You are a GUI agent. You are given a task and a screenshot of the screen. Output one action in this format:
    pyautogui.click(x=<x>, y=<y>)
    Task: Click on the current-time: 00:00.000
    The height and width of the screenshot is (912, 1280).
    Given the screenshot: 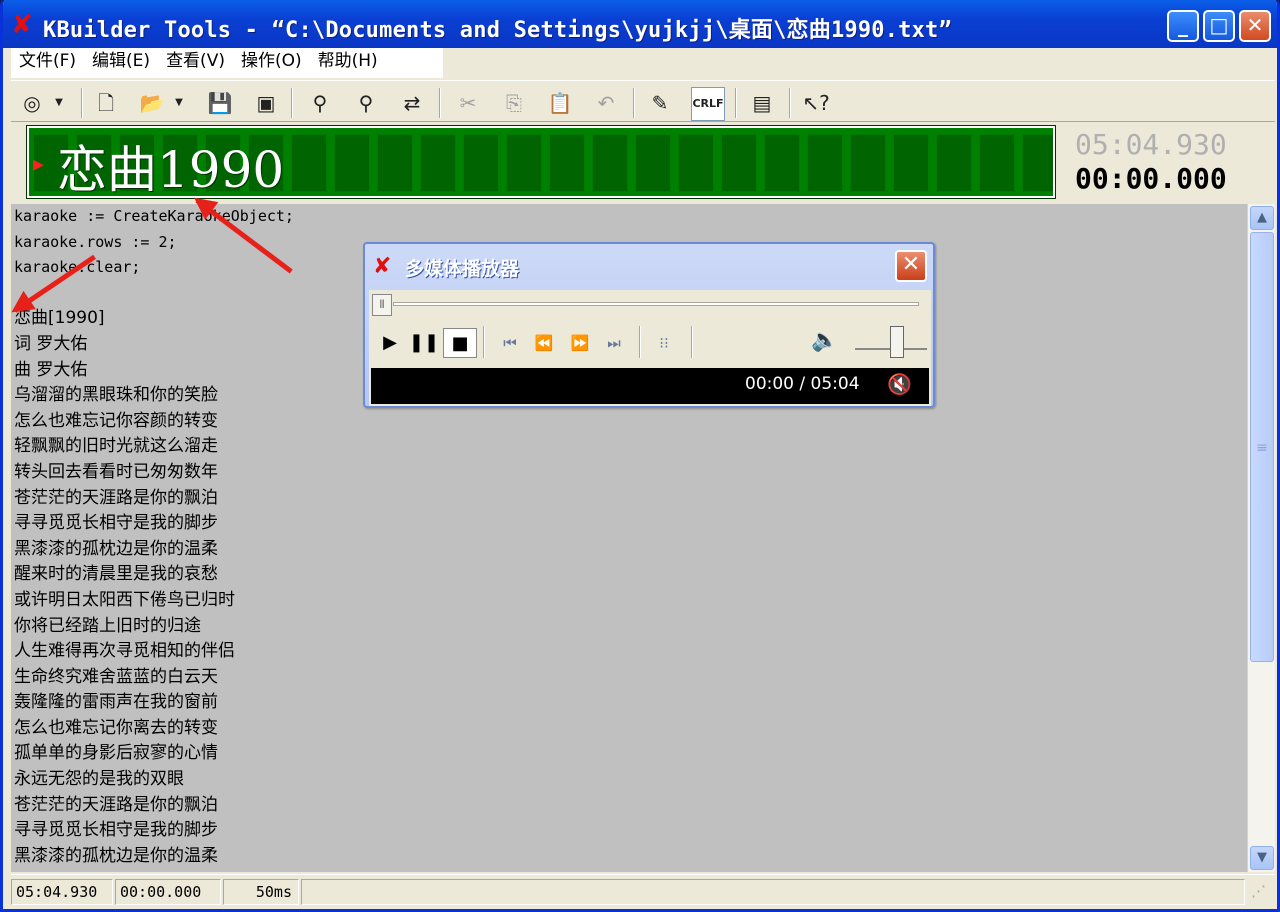 What is the action you would take?
    pyautogui.click(x=1151, y=178)
    